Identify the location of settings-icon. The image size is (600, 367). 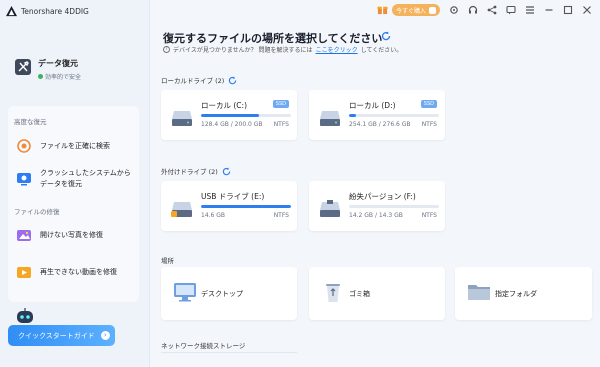
(454, 10).